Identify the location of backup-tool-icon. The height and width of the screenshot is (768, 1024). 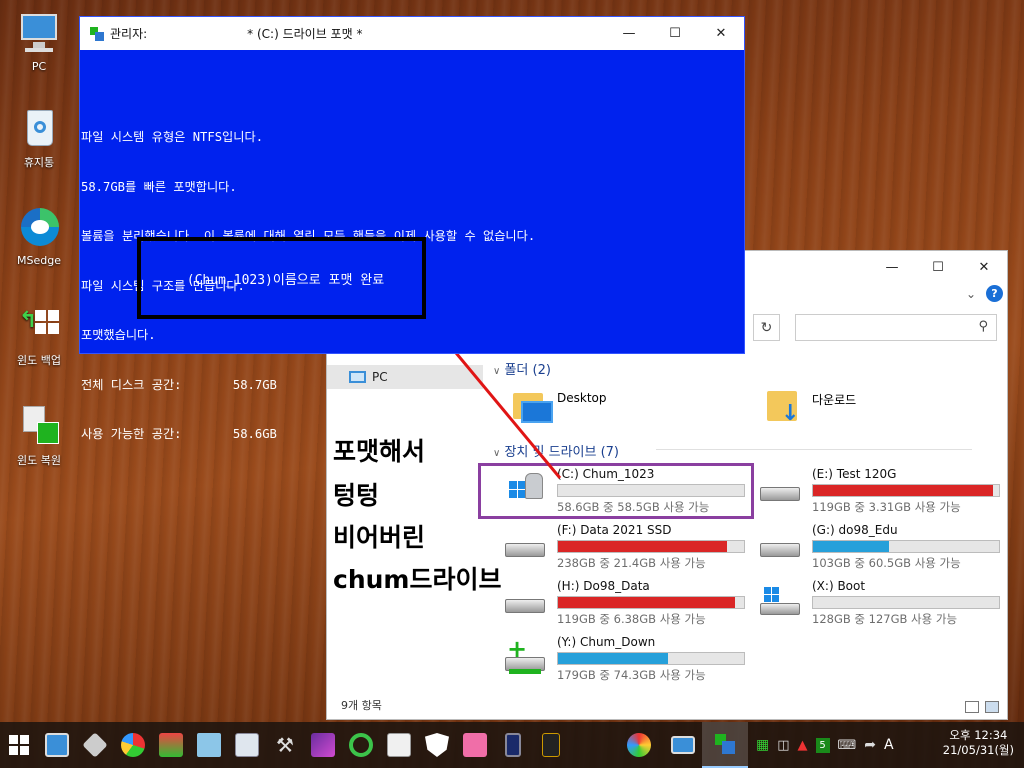
(171, 745).